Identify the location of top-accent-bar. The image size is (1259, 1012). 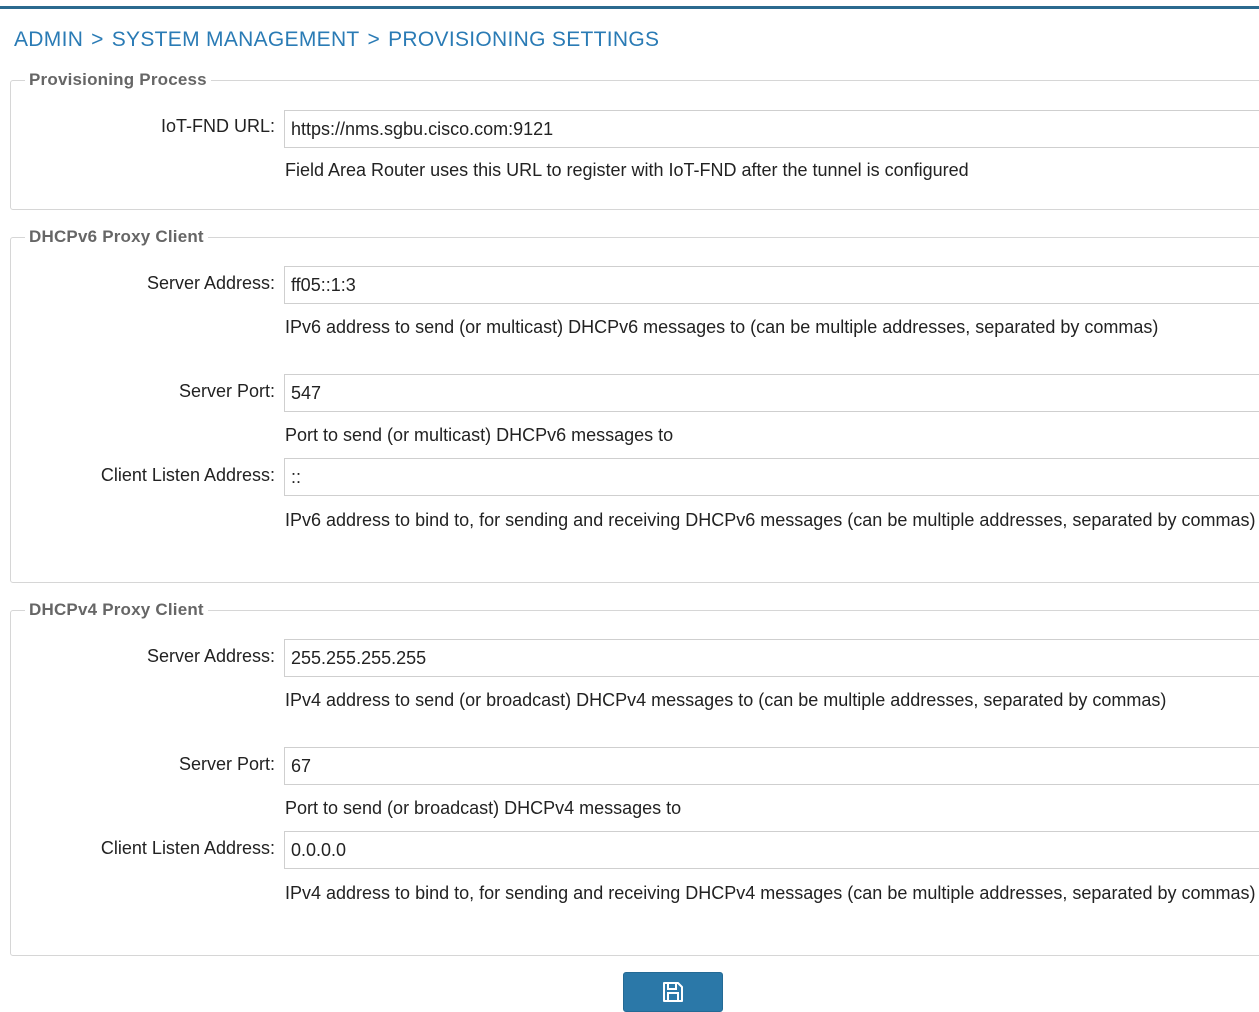
(629, 4).